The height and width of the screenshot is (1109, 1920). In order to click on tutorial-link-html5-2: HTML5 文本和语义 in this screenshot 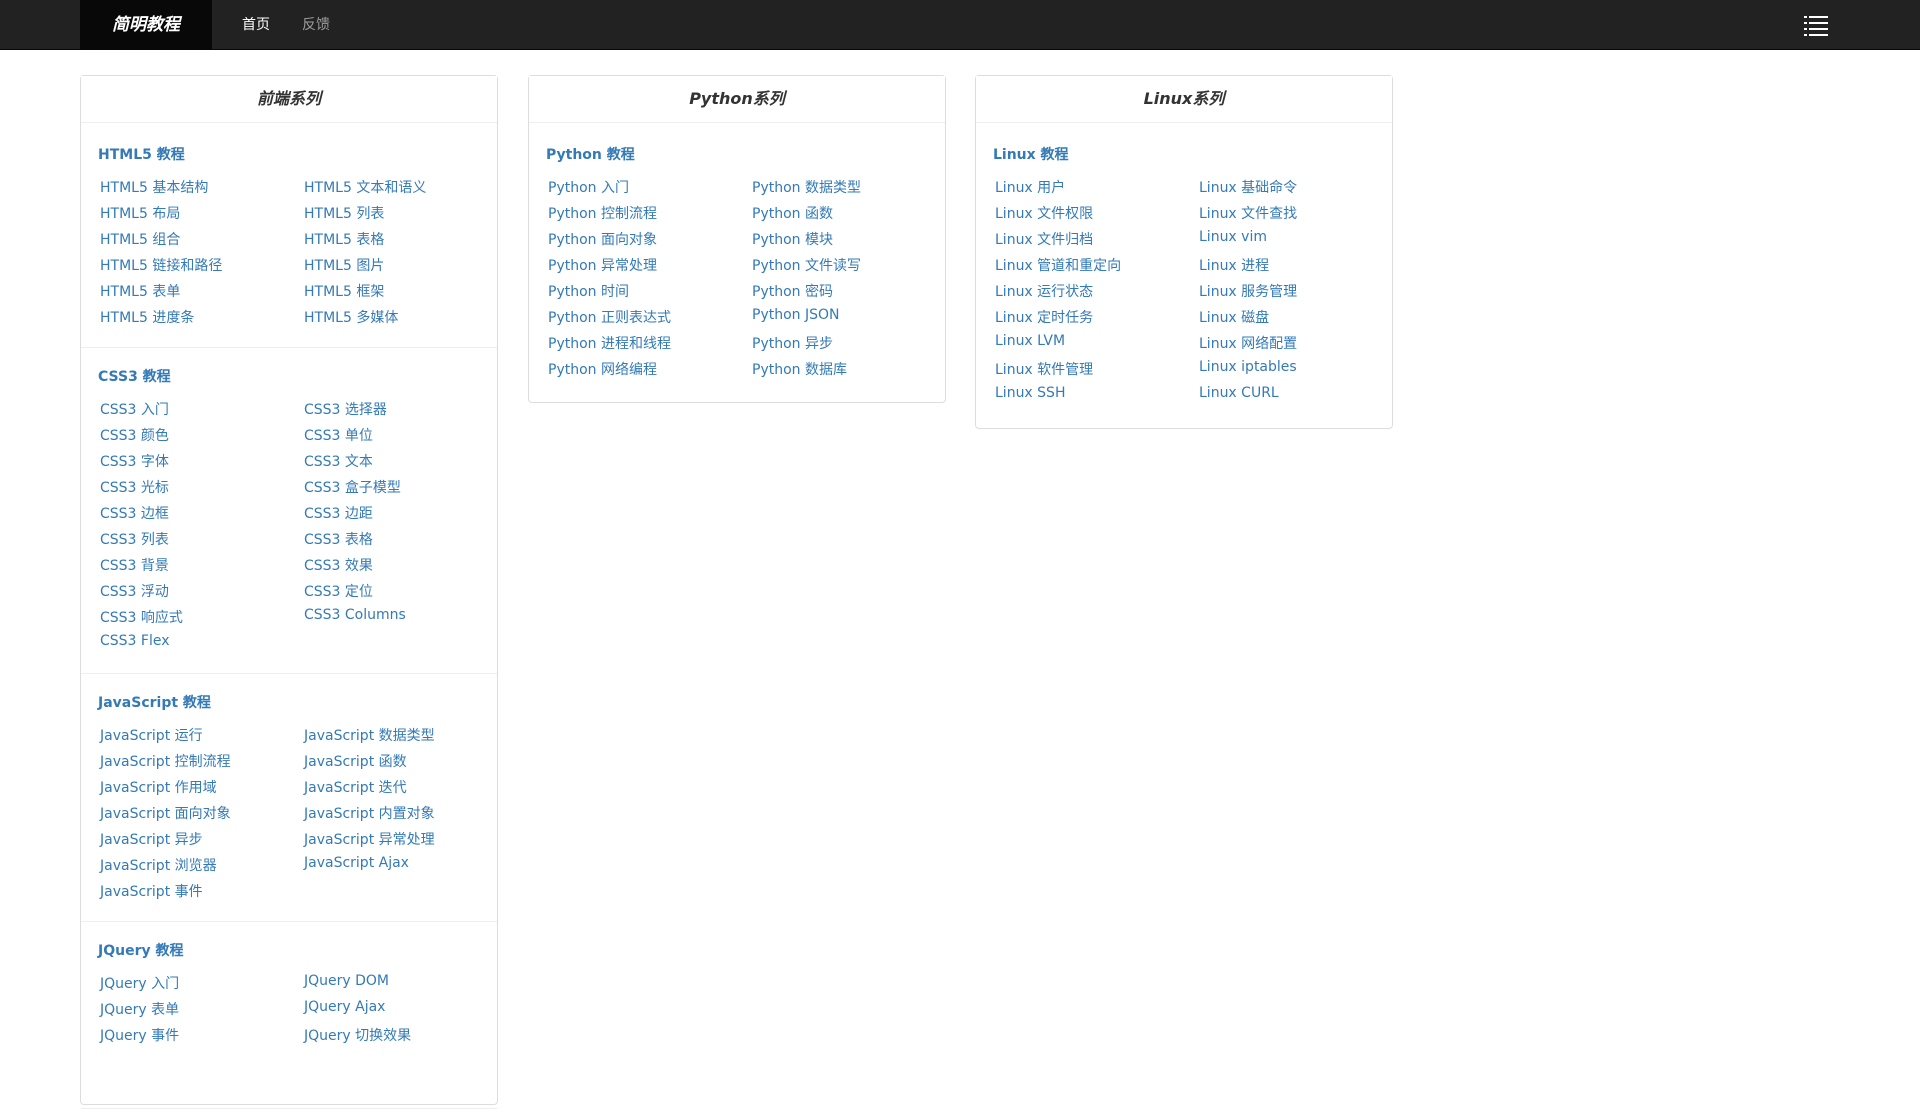, I will do `click(365, 187)`.